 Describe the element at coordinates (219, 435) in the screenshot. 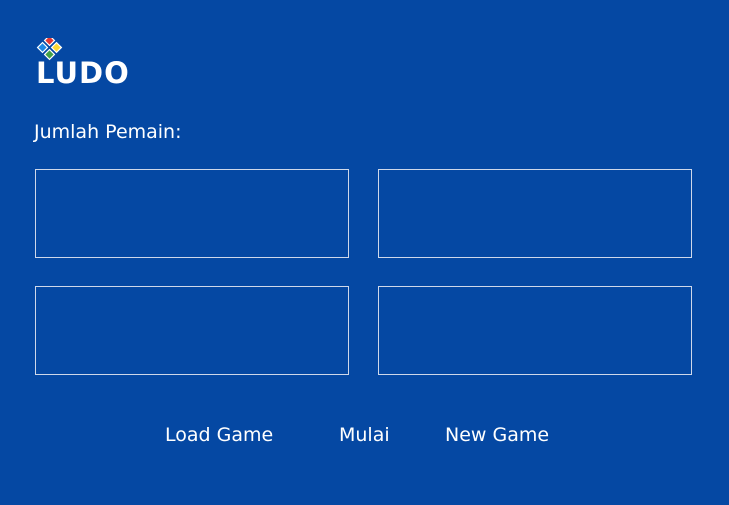

I see `load-game-button: Load Game` at that location.